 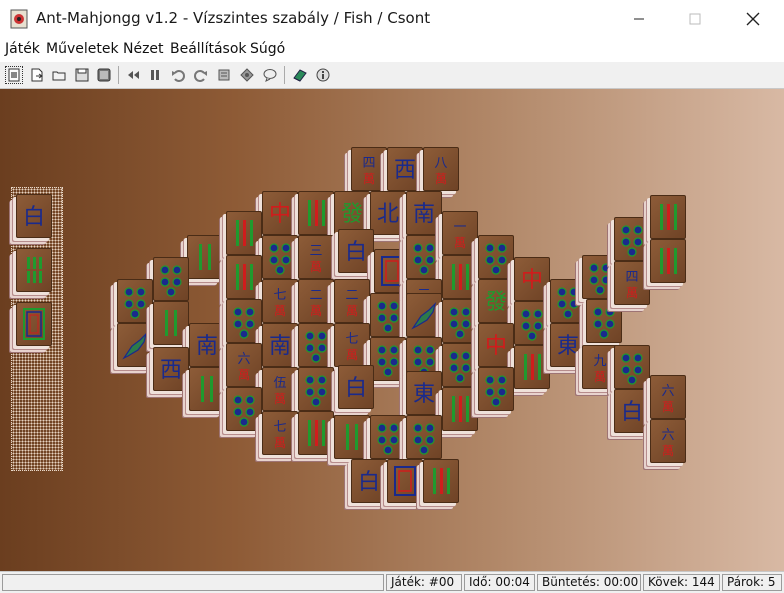 I want to click on new-game-button, so click(x=14, y=75).